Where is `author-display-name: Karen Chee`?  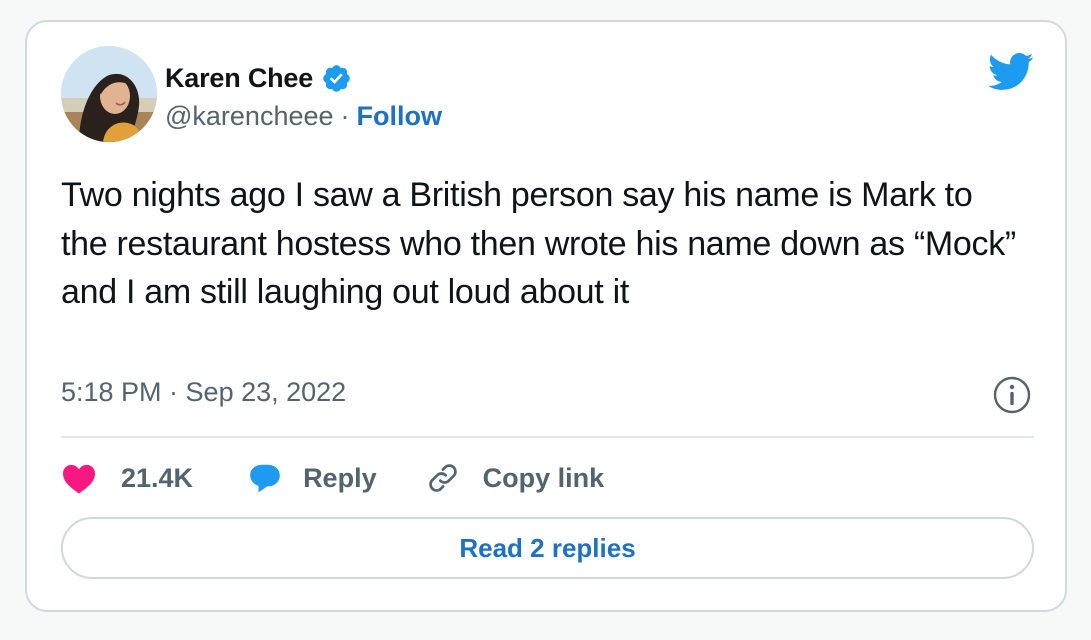
author-display-name: Karen Chee is located at coordinates (239, 78).